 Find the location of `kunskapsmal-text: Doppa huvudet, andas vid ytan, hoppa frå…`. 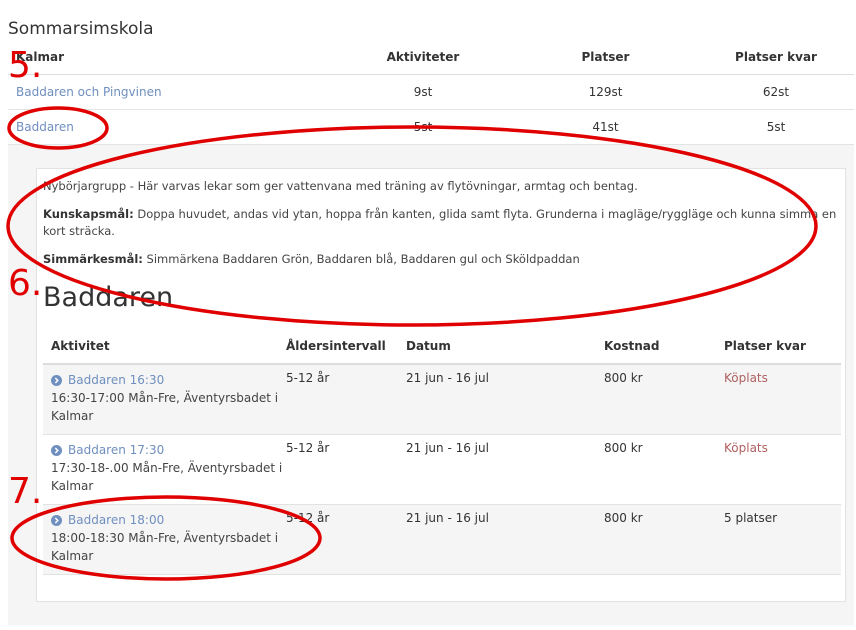

kunskapsmal-text: Doppa huvudet, andas vid ytan, hoppa frå… is located at coordinates (440, 222).